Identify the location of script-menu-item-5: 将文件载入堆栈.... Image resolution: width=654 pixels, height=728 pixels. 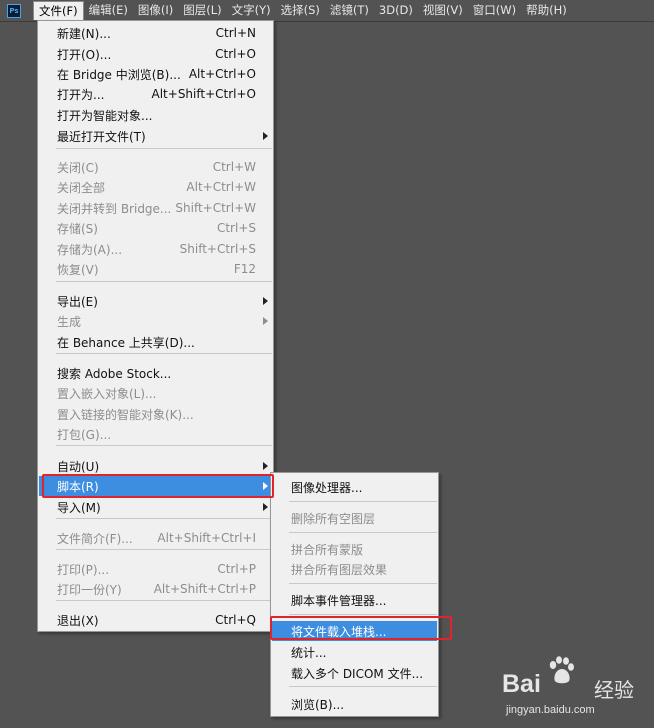
(354, 631).